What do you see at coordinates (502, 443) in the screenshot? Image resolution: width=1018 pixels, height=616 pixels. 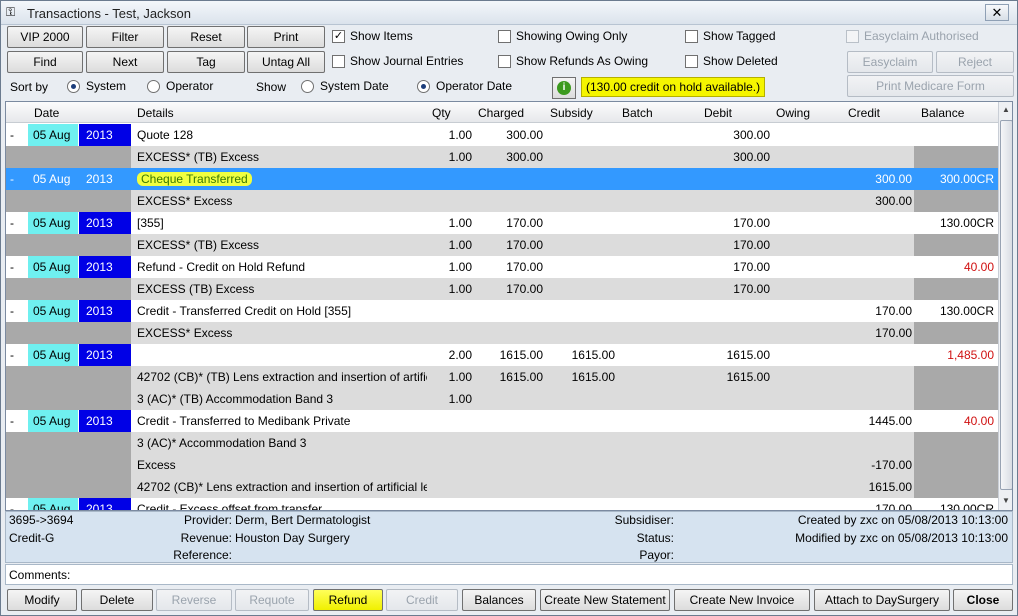 I see `table-subrow: 3 (AC)* Accommodation Band 3` at bounding box center [502, 443].